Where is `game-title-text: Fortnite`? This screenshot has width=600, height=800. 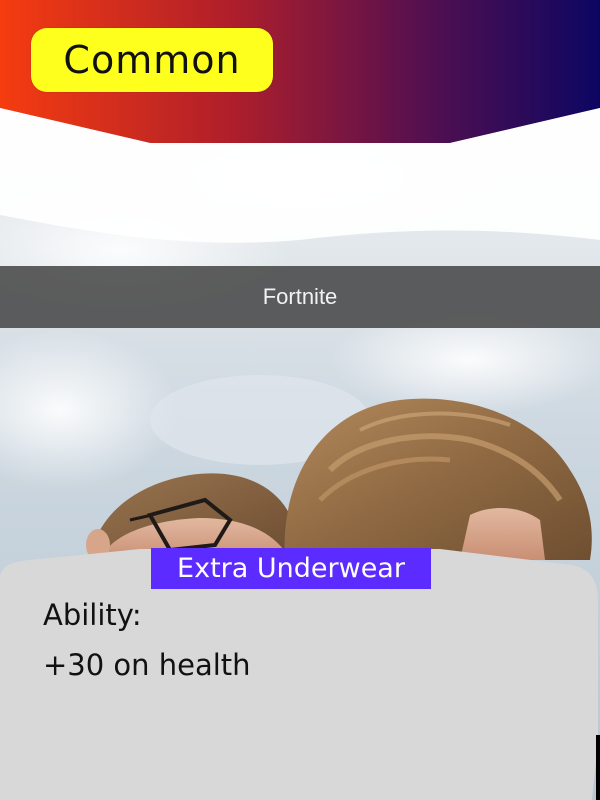 game-title-text: Fortnite is located at coordinates (300, 296).